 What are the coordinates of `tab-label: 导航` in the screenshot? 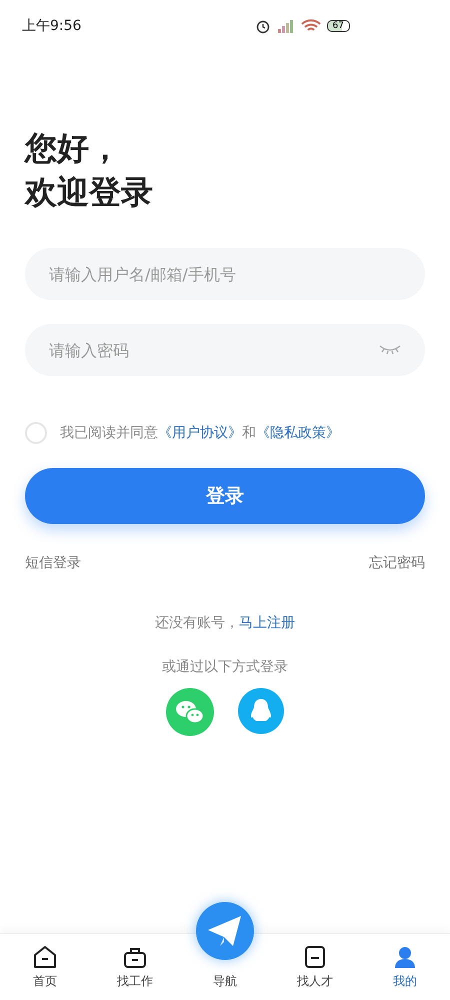 It's located at (225, 981).